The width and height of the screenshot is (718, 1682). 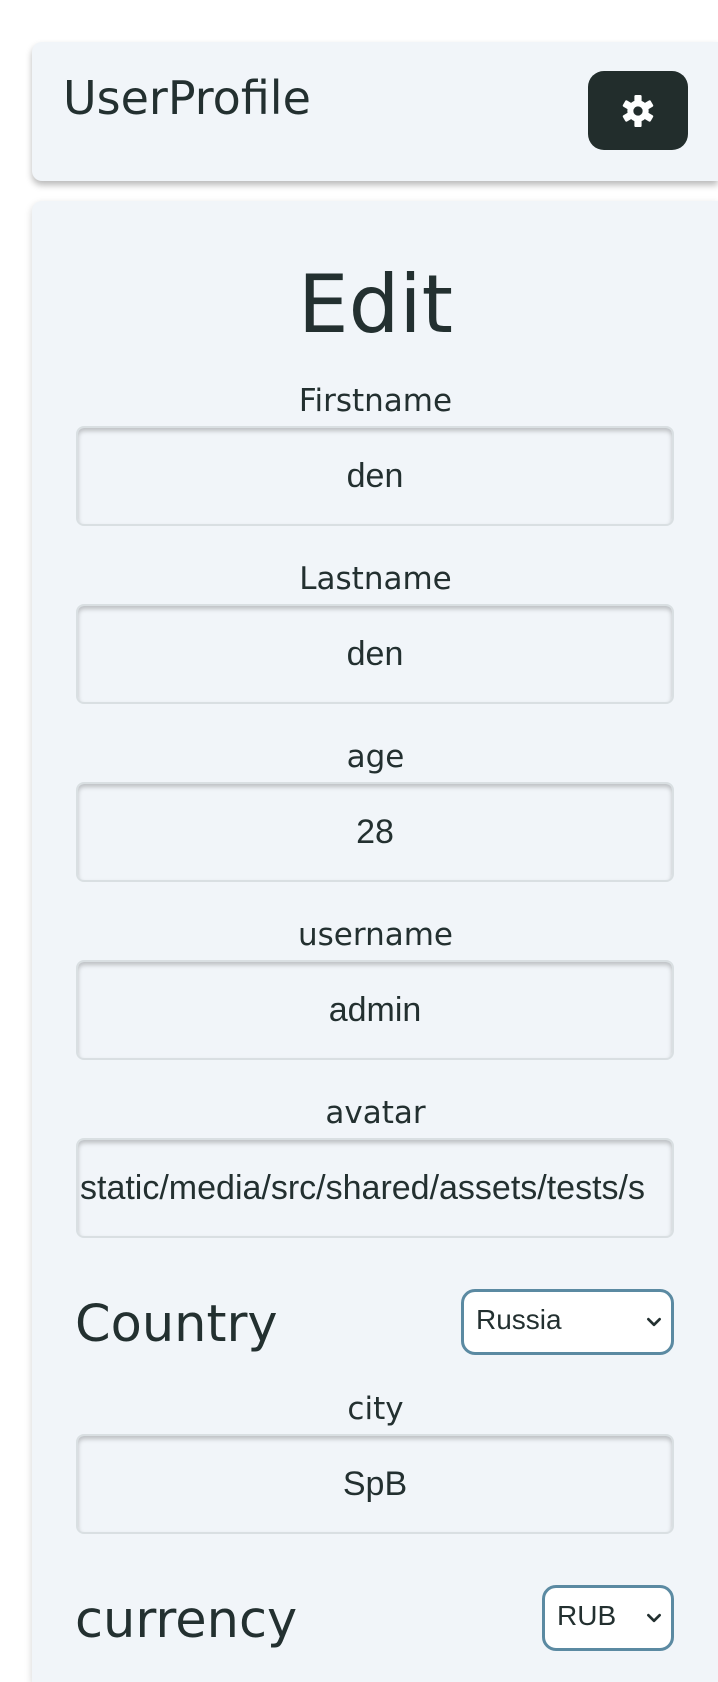 I want to click on age-label: age, so click(x=375, y=757).